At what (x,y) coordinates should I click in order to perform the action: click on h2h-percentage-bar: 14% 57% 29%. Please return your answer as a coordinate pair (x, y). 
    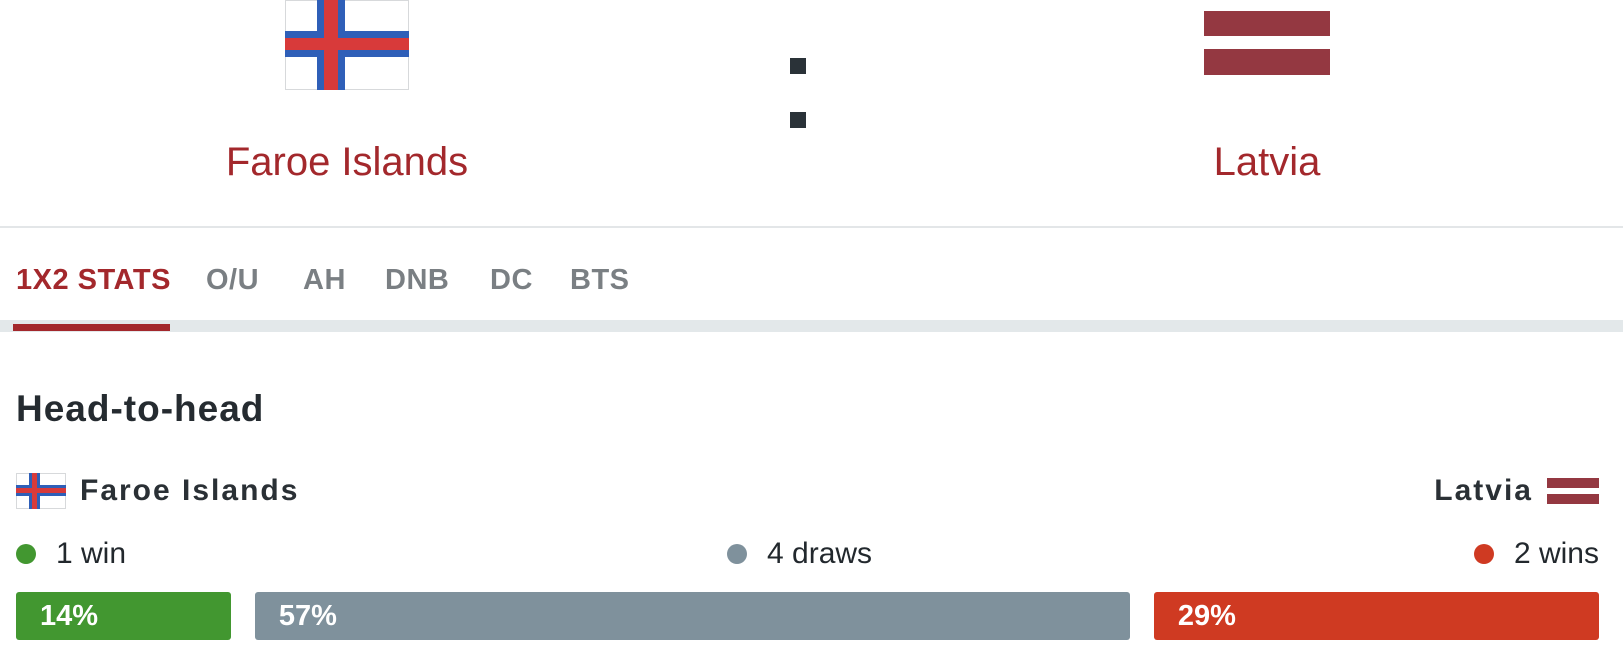
    Looking at the image, I should click on (807, 616).